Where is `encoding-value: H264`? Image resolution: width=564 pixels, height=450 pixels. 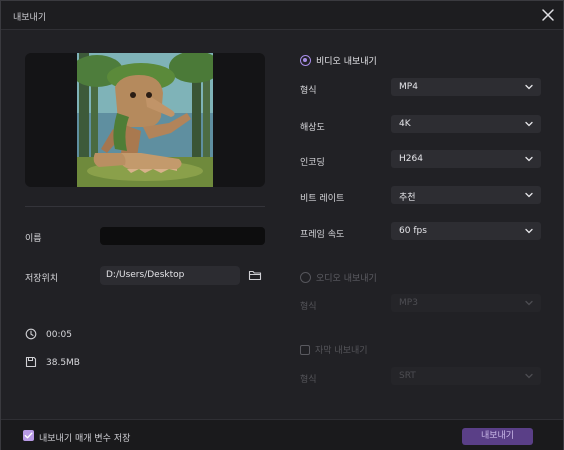 encoding-value: H264 is located at coordinates (411, 159).